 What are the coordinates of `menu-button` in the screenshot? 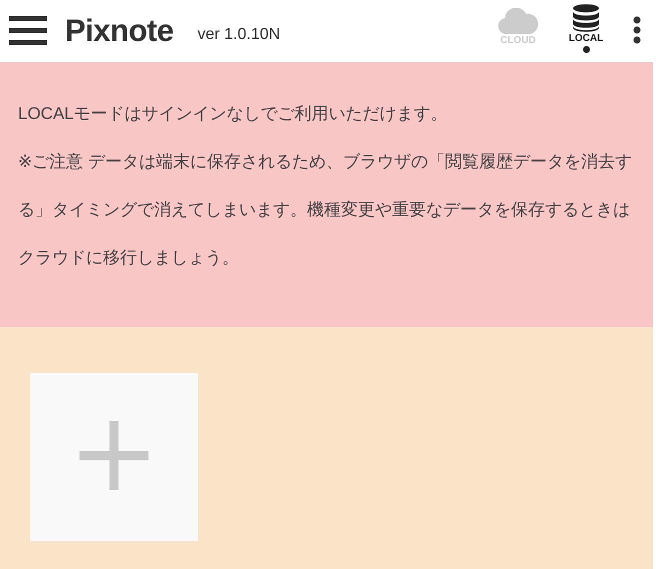 It's located at (29, 31).